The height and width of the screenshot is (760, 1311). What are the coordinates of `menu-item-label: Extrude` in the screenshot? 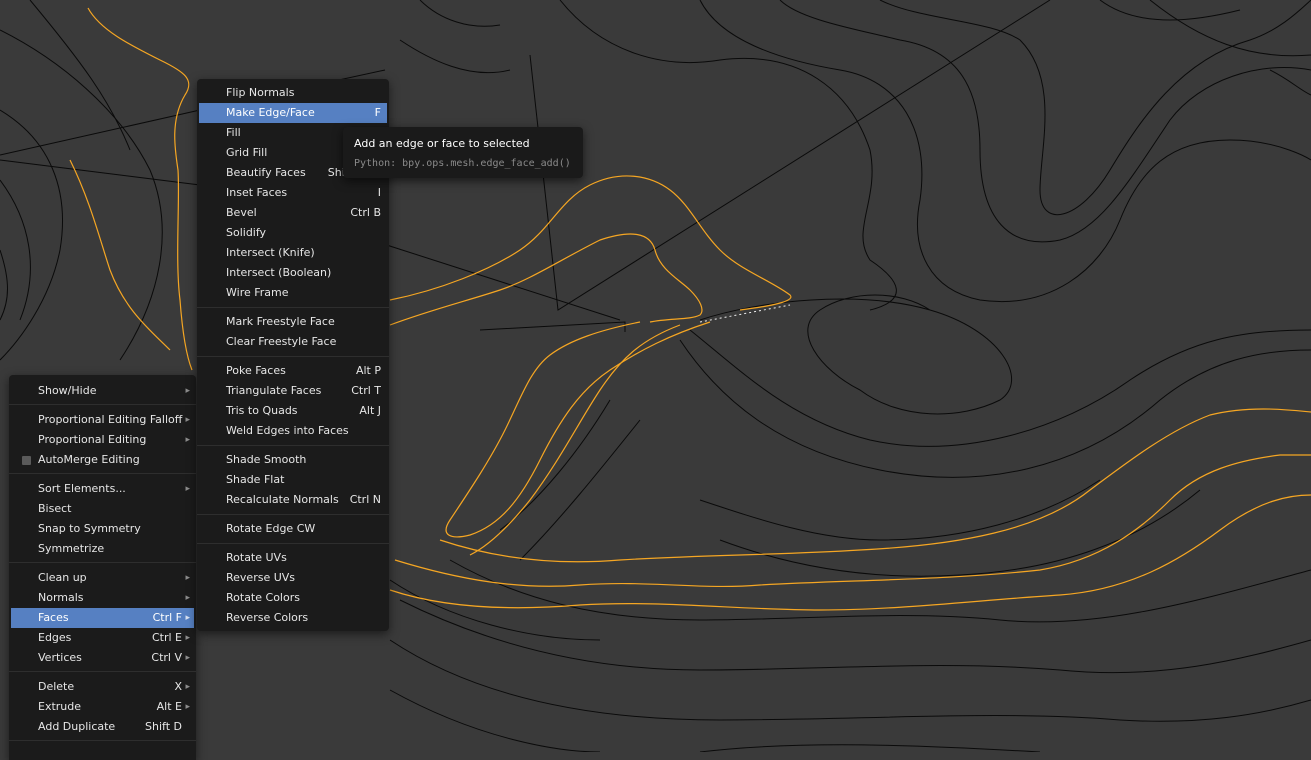 It's located at (60, 706).